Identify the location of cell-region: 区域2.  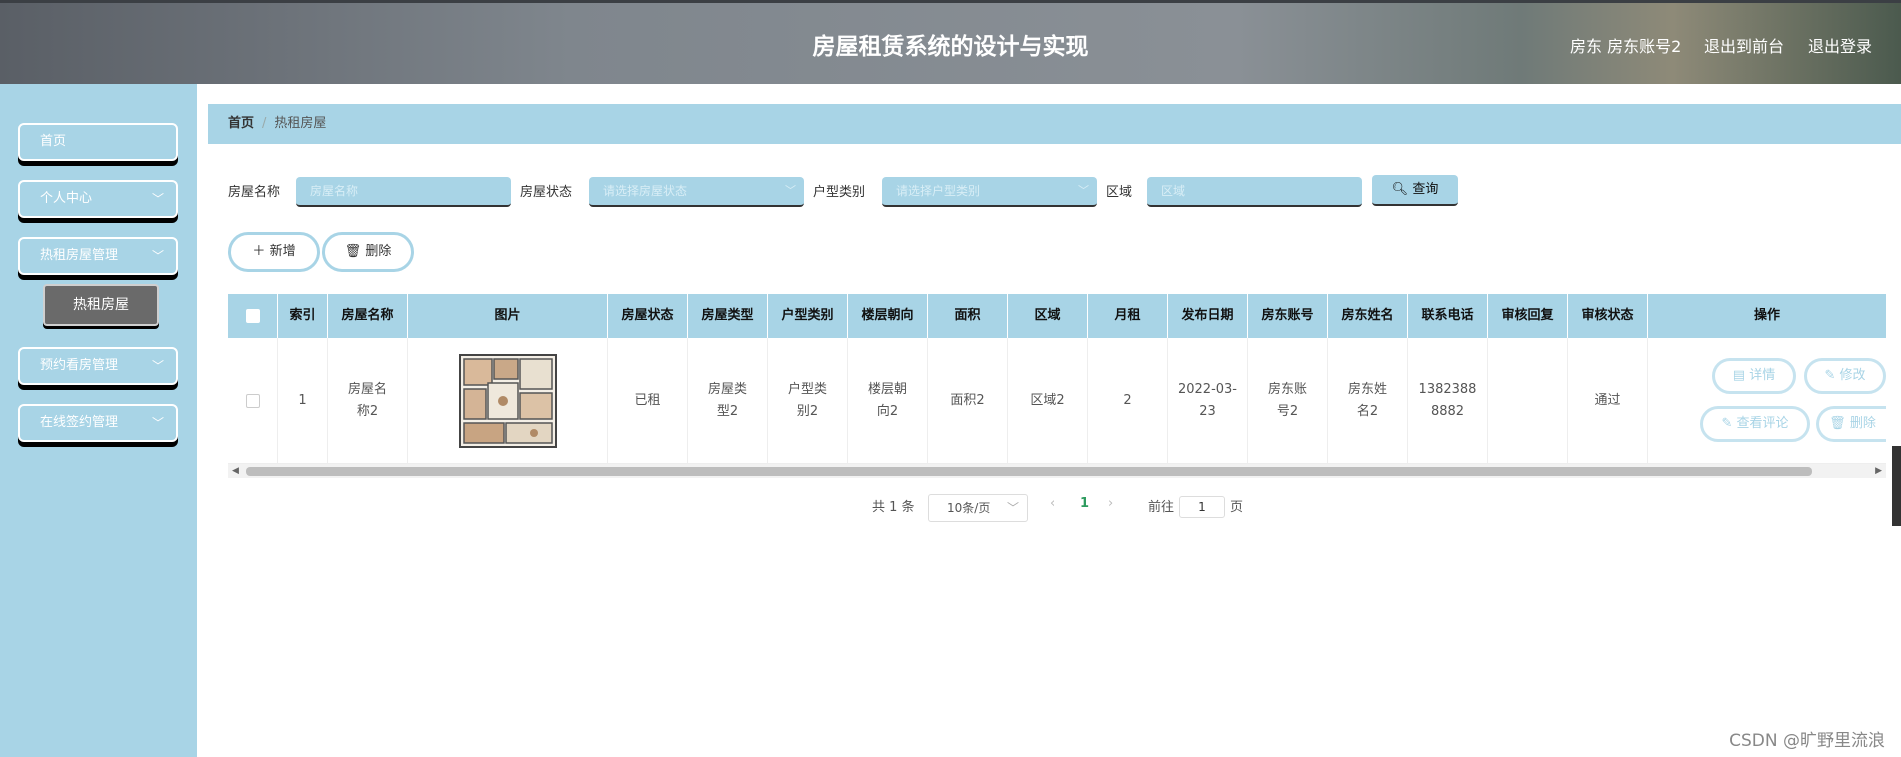
(1048, 401).